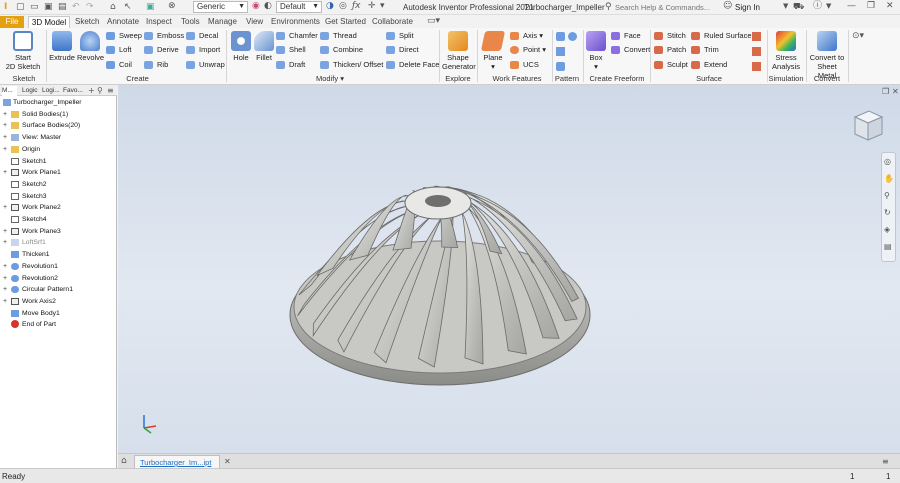 Image resolution: width=900 pixels, height=483 pixels. I want to click on add-tab-icon: +, so click(91, 90).